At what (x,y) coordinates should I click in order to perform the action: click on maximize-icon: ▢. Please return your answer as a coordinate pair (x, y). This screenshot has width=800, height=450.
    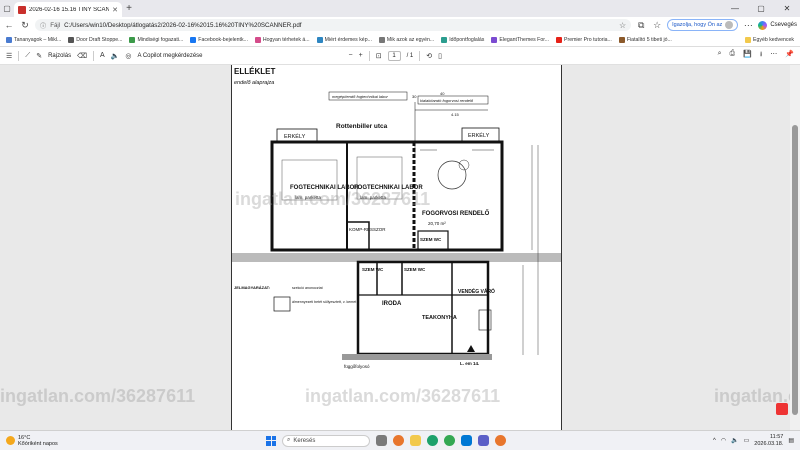
    Looking at the image, I should click on (761, 8).